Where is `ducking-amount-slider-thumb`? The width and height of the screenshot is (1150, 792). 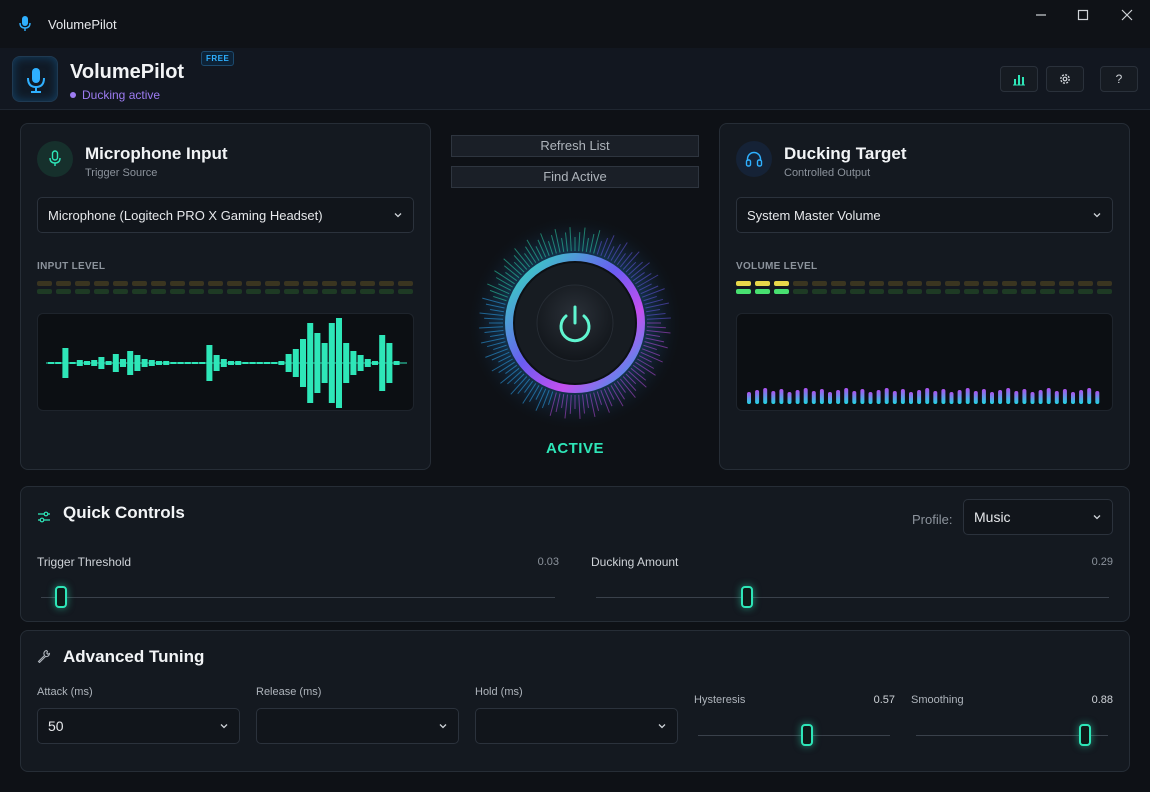 ducking-amount-slider-thumb is located at coordinates (747, 597).